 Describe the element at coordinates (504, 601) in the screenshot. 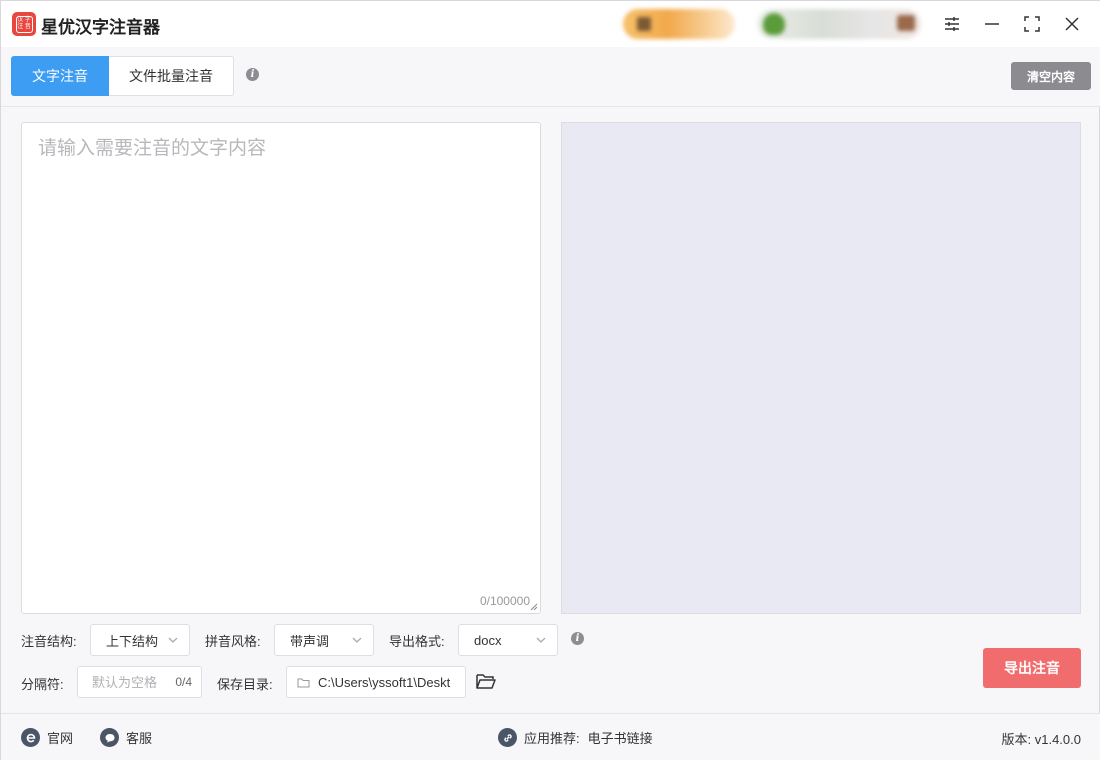

I see `char-count: 0/100000` at that location.